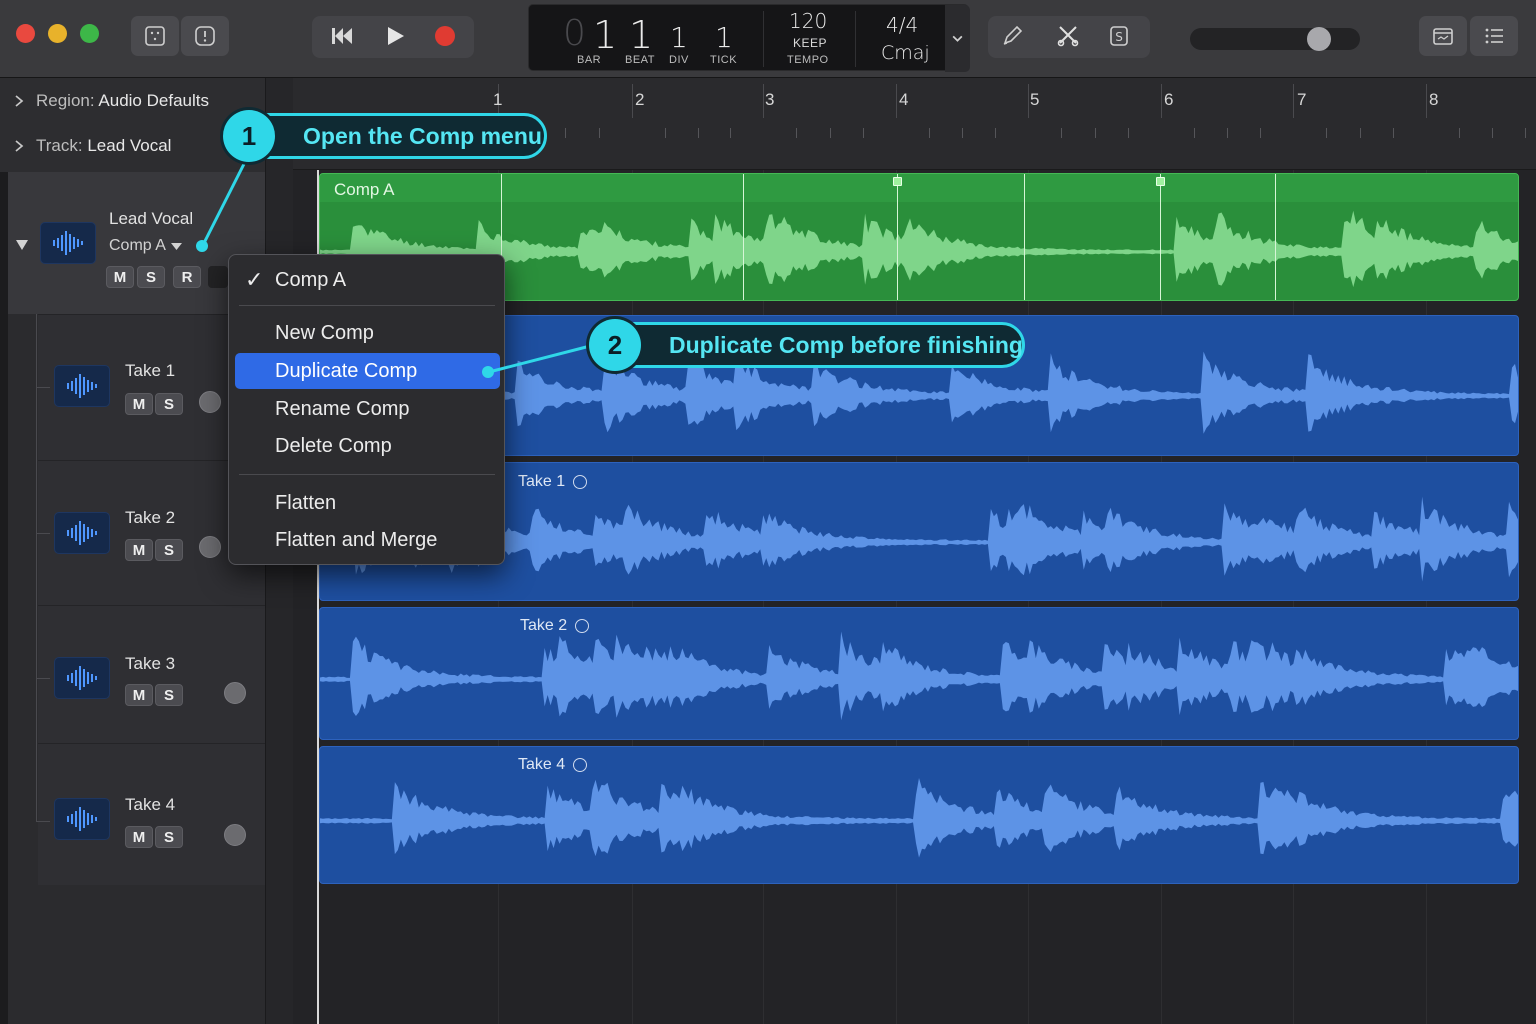 This screenshot has height=1024, width=1536. I want to click on inspector-button, so click(205, 36).